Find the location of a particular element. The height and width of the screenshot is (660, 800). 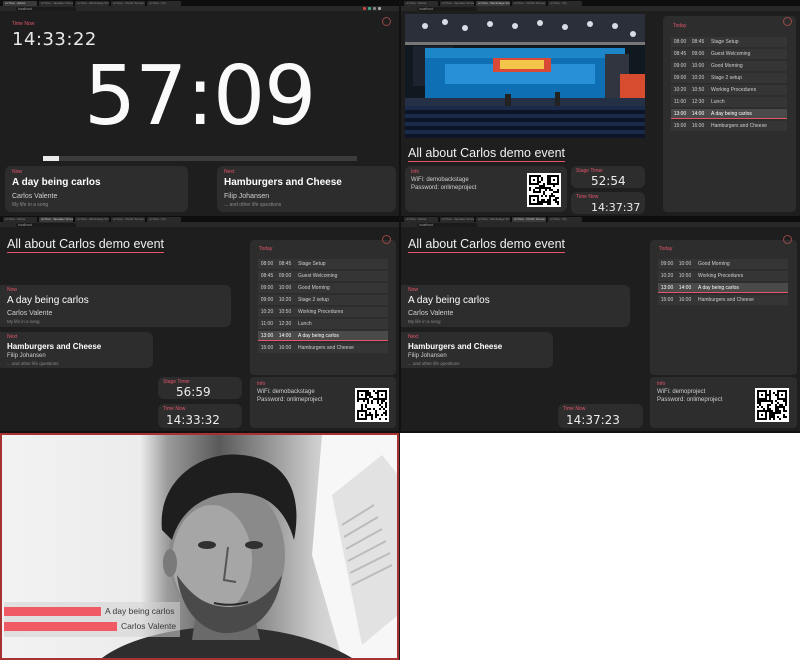

next-title: Hamburgers and Cheese is located at coordinates (283, 182).